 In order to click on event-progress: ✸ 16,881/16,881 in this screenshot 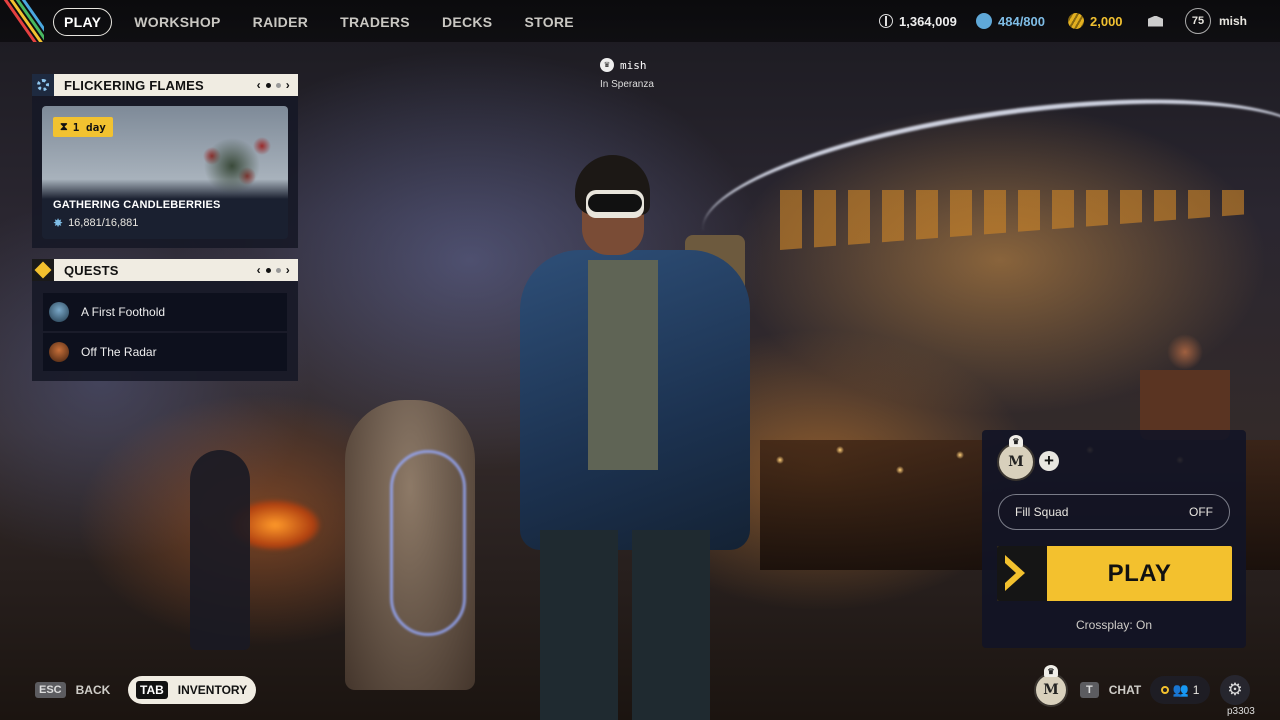, I will do `click(95, 223)`.